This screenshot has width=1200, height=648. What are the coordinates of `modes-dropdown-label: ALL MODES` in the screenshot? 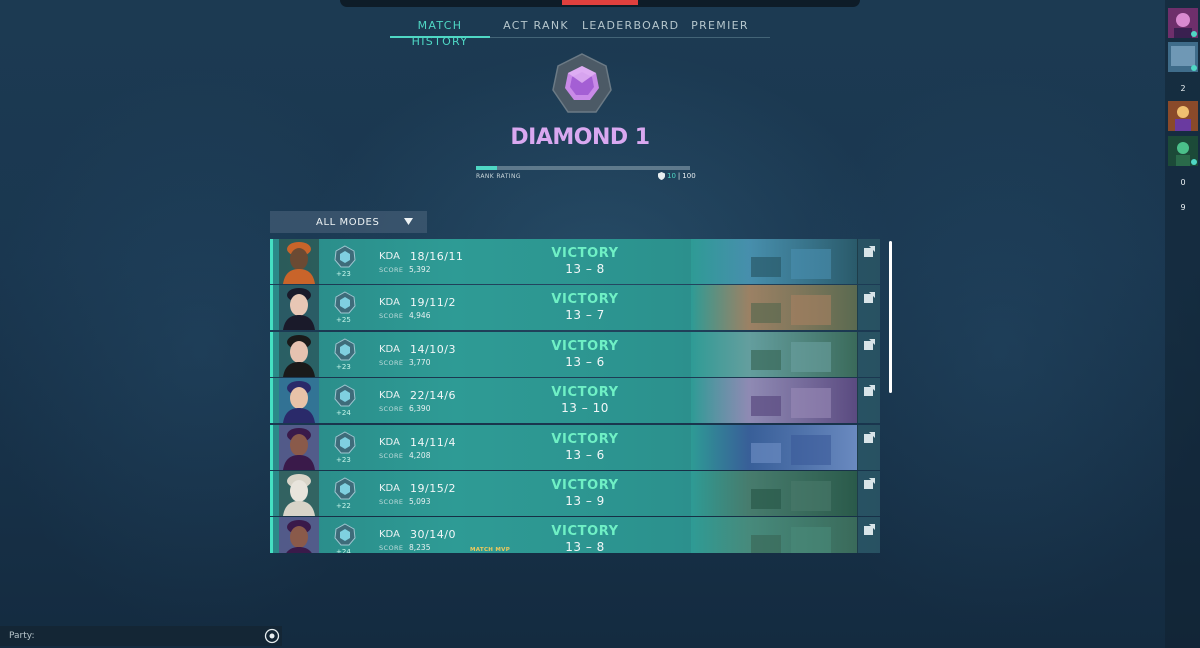 It's located at (348, 222).